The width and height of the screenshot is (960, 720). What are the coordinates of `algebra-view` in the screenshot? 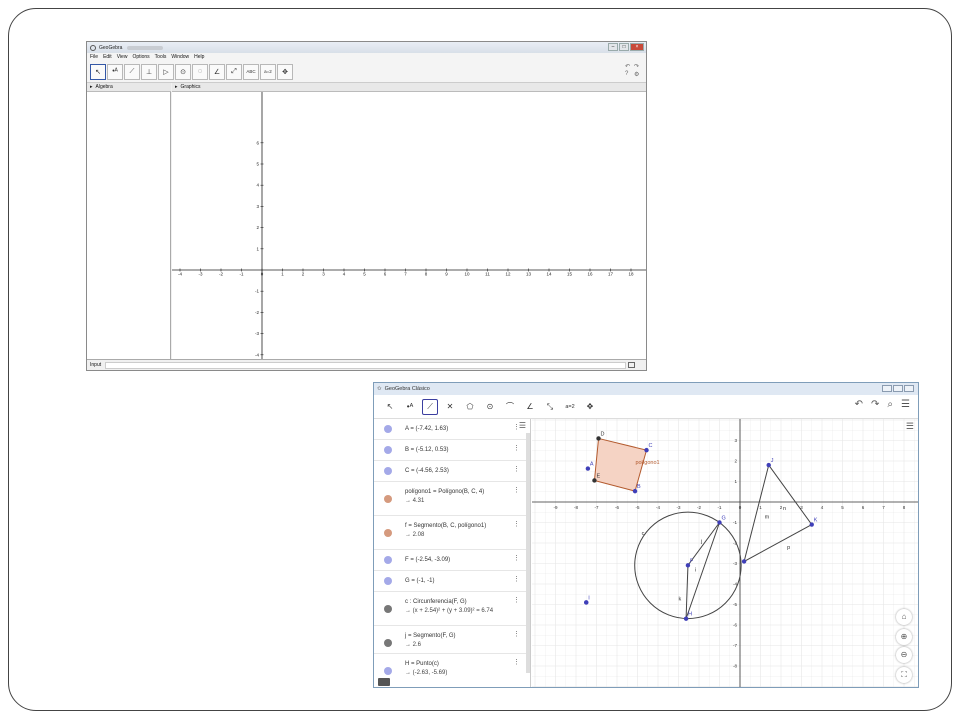 It's located at (129, 225).